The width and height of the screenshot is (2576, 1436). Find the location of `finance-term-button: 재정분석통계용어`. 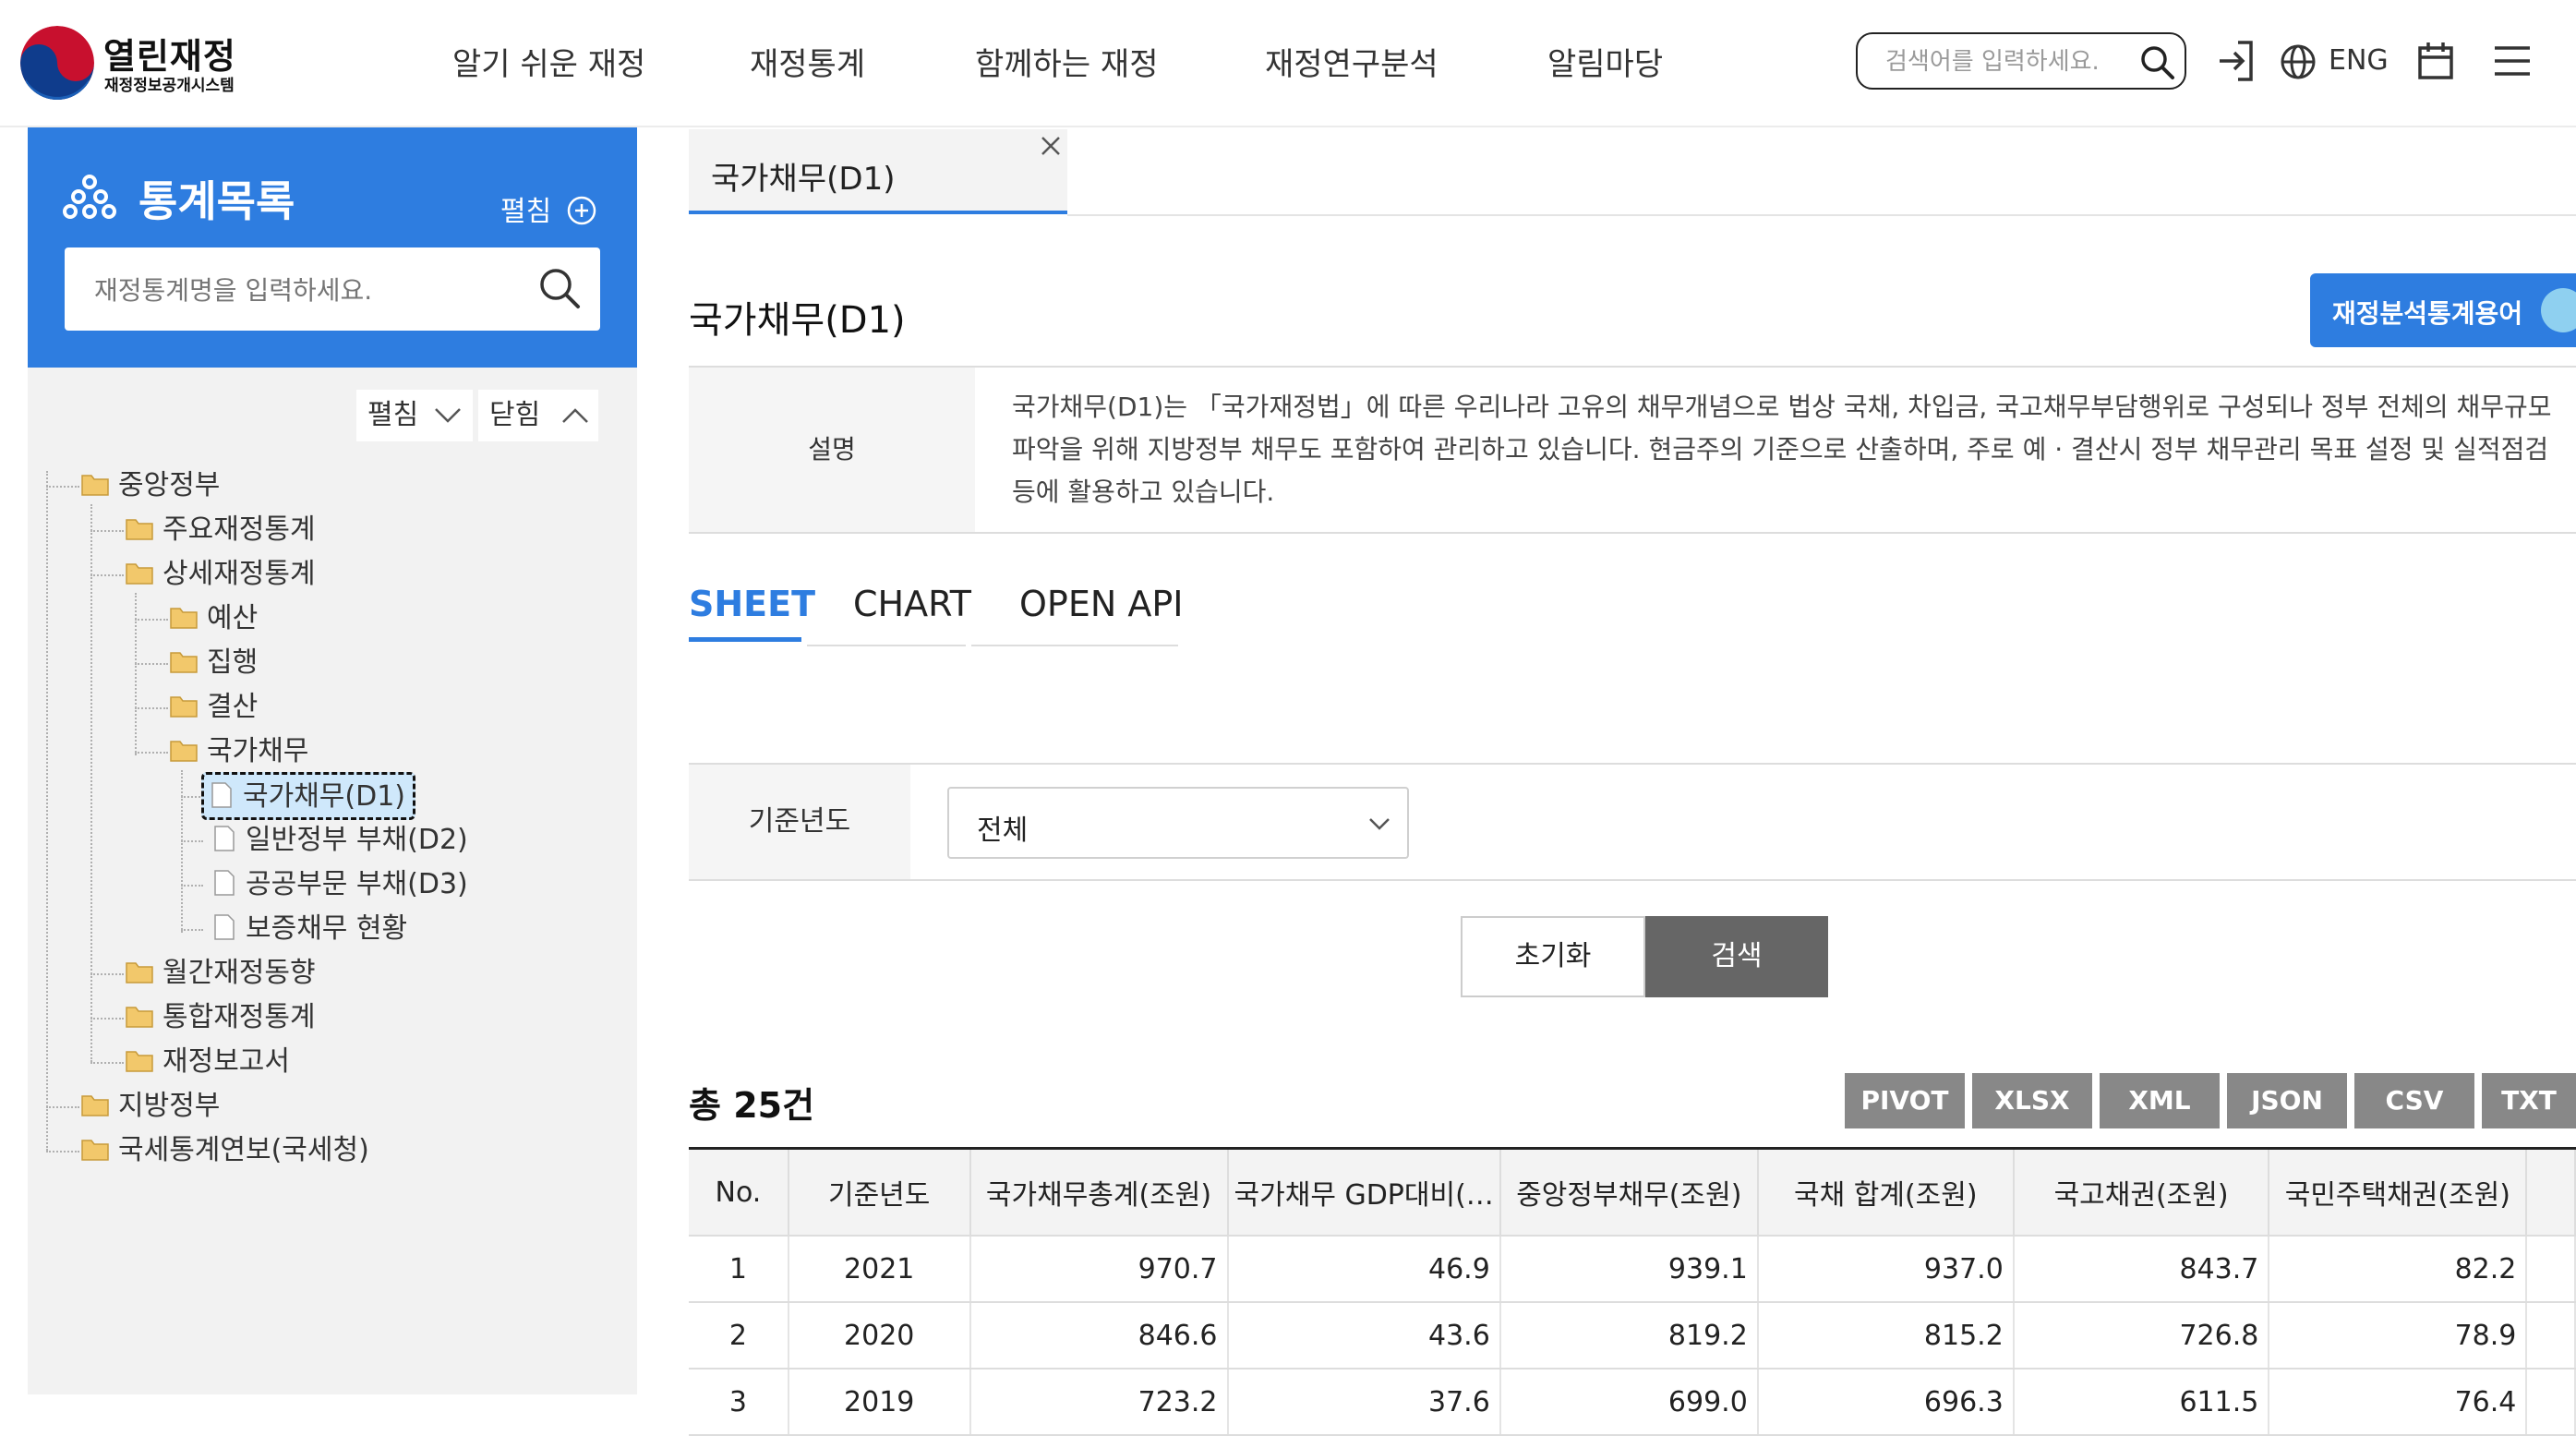

finance-term-button: 재정분석통계용어 is located at coordinates (2443, 310).